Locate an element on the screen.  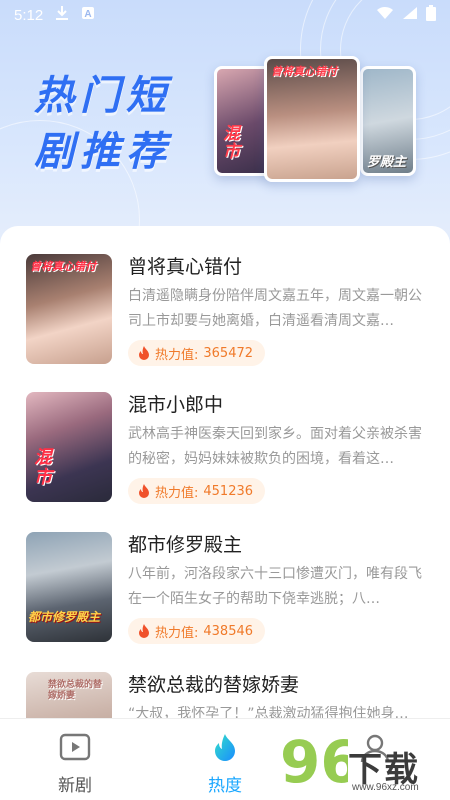
download-icon is located at coordinates (62, 15).